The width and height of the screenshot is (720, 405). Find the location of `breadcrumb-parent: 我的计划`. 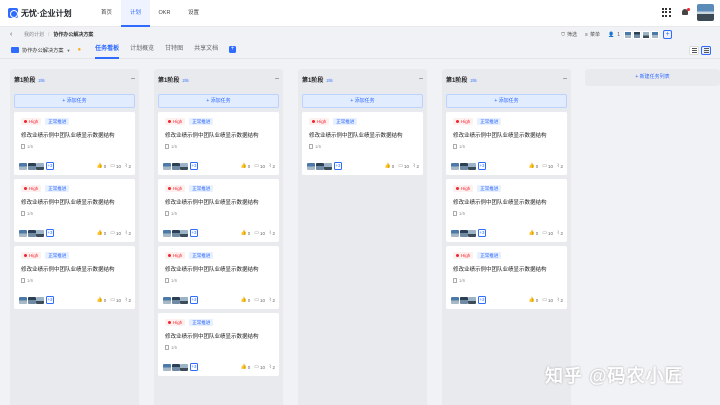

breadcrumb-parent: 我的计划 is located at coordinates (34, 34).